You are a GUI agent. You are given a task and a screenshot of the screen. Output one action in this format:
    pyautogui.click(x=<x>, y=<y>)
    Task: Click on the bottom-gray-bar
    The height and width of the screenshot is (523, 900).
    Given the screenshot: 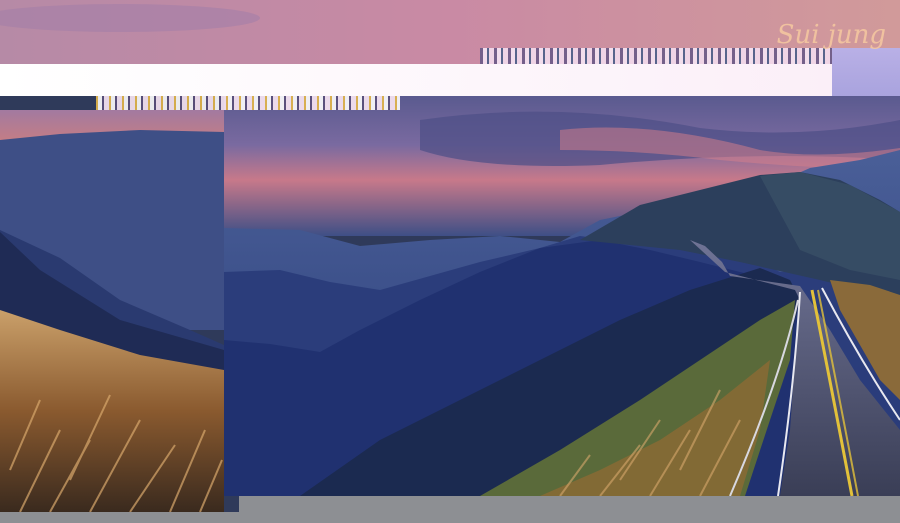 What is the action you would take?
    pyautogui.click(x=569, y=509)
    